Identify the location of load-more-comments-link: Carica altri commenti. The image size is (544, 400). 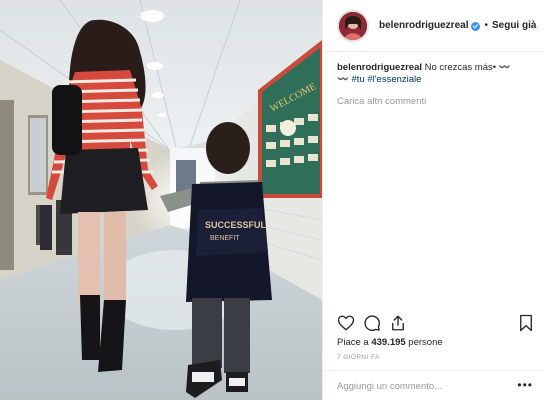
(437, 101).